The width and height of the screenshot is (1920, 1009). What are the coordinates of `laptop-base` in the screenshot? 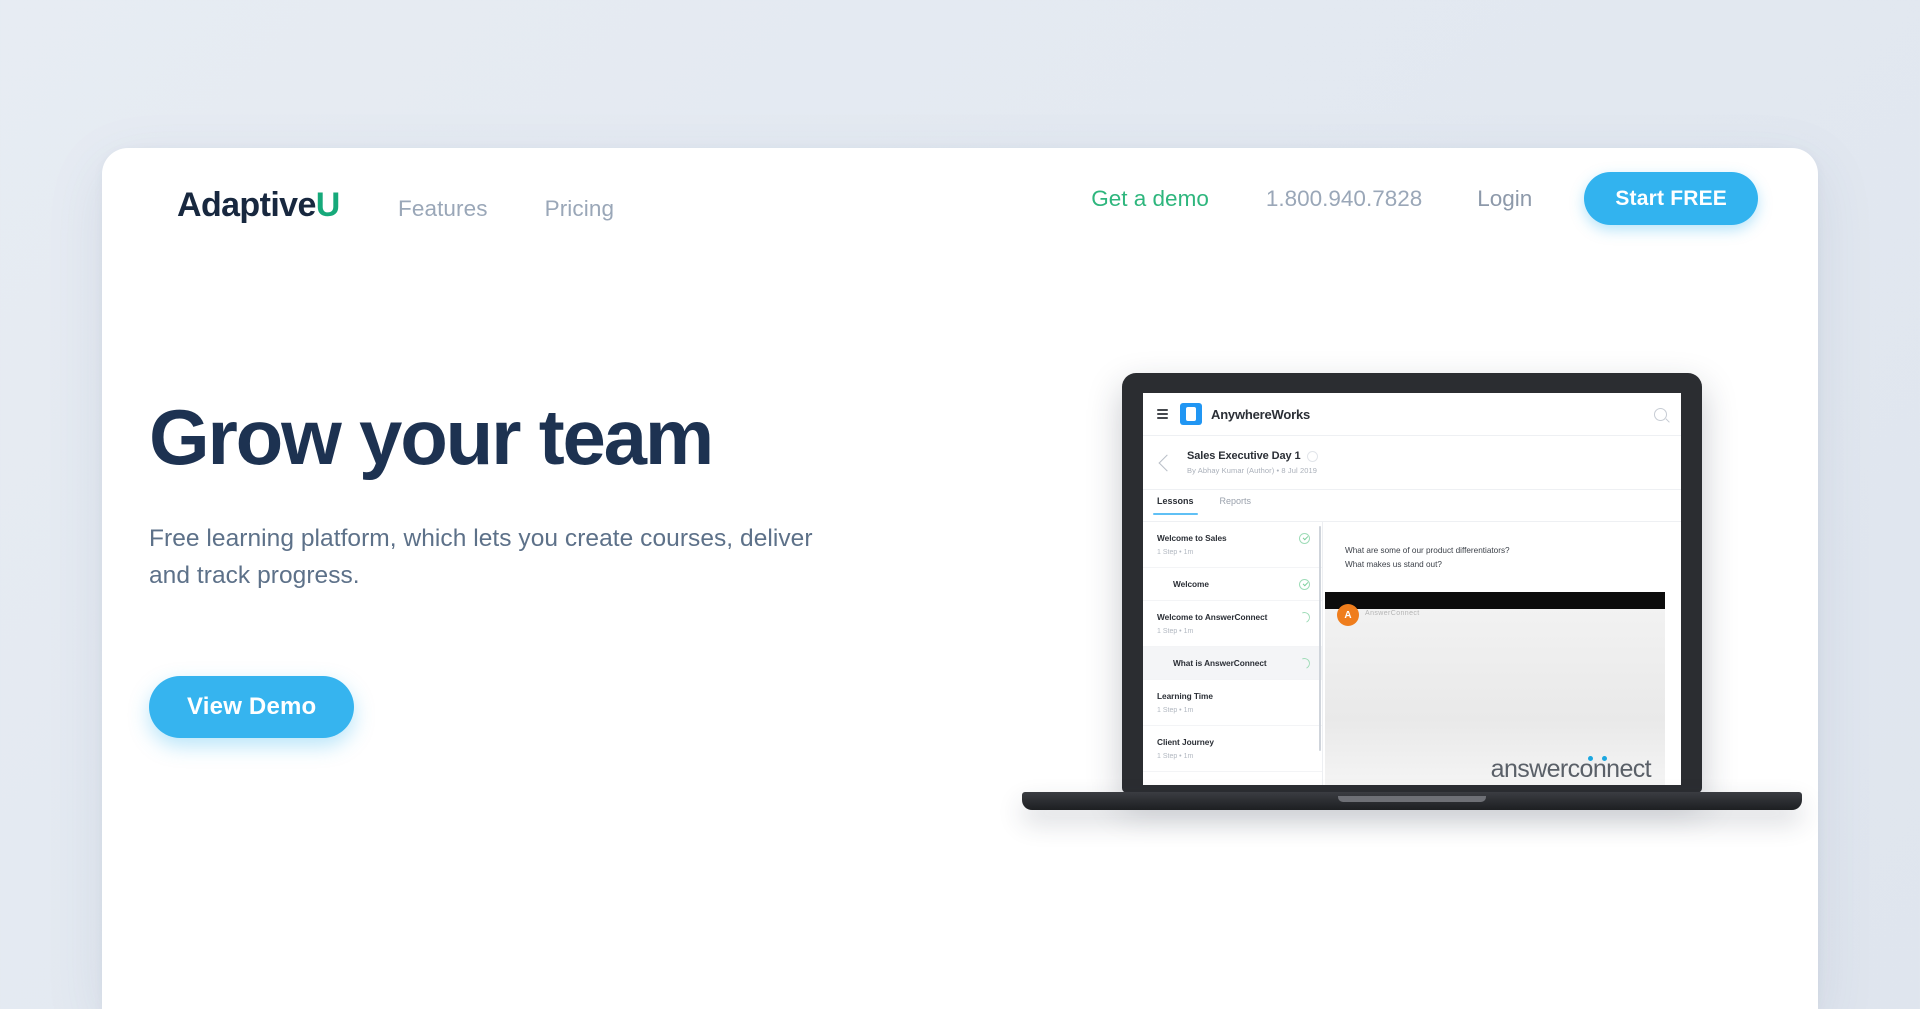 It's located at (1412, 801).